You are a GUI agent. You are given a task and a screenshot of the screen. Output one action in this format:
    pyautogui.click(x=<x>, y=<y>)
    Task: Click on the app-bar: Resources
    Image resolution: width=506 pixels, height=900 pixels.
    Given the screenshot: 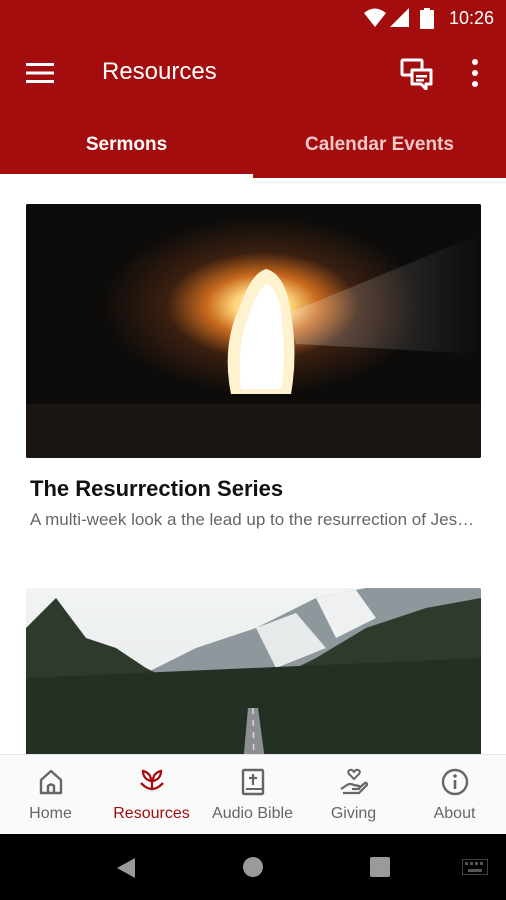 What is the action you would take?
    pyautogui.click(x=253, y=74)
    